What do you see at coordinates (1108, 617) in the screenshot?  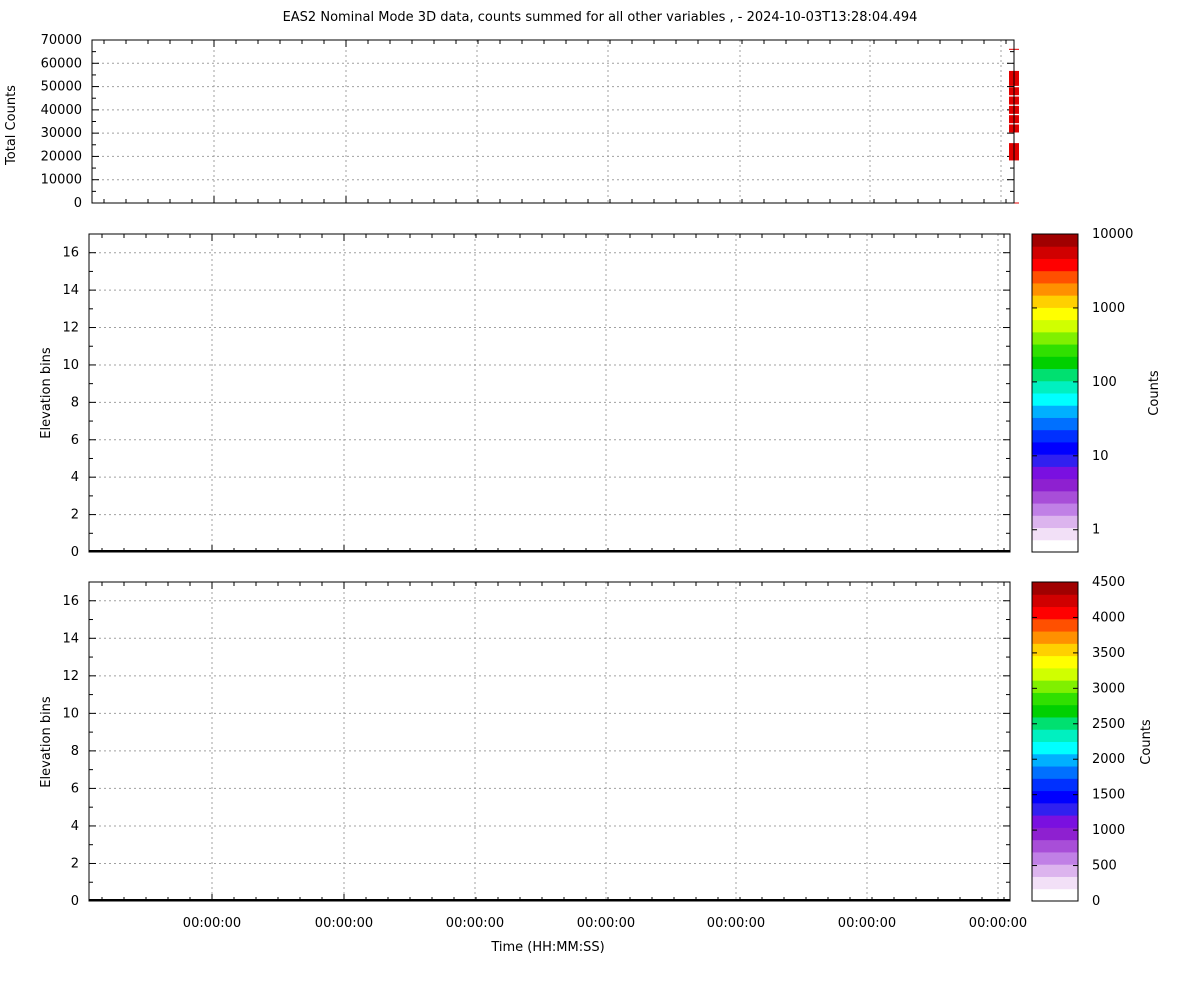 I see `colorbar-tick-label: 4000` at bounding box center [1108, 617].